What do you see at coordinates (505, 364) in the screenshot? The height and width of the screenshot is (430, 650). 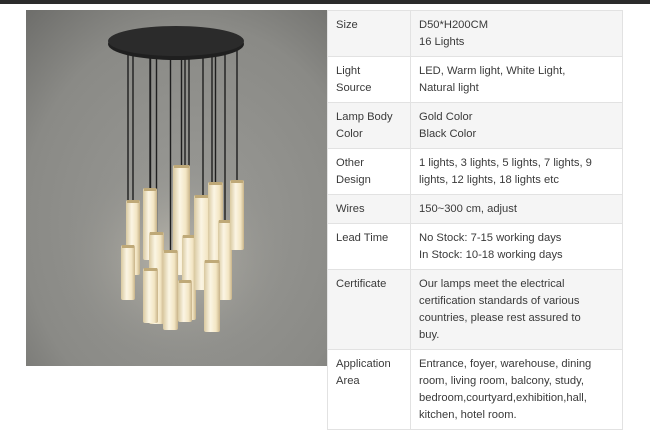 I see `spec-value-line: Entrance, foyer, warehouse, dining` at bounding box center [505, 364].